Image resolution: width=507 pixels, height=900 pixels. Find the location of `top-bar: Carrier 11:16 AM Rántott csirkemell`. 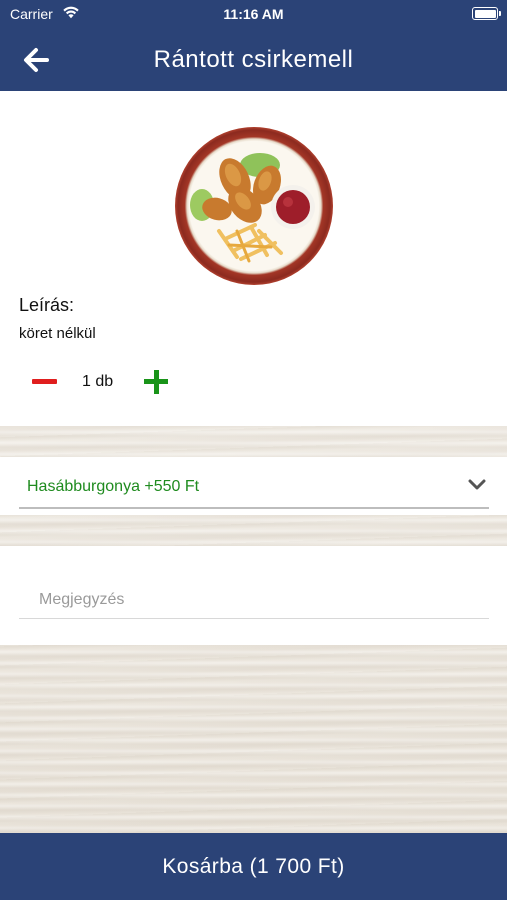

top-bar: Carrier 11:16 AM Rántott csirkemell is located at coordinates (253, 45).